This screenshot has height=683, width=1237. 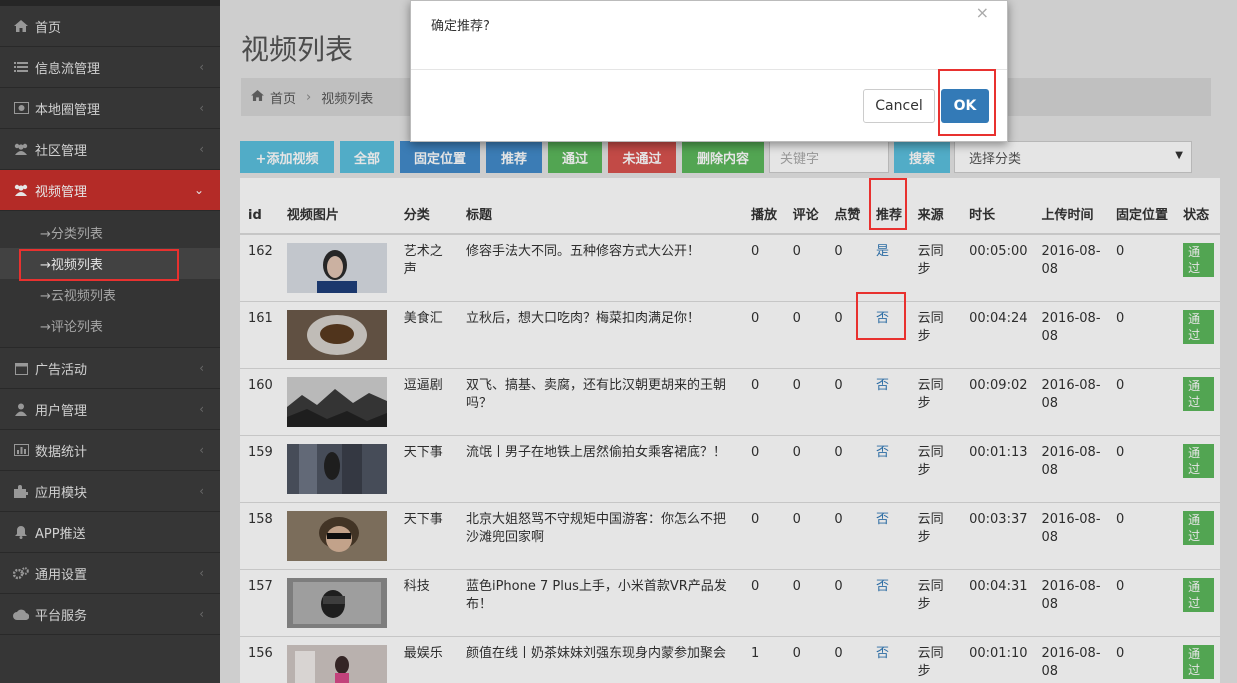 I want to click on cancel-button: Cancel, so click(x=899, y=106).